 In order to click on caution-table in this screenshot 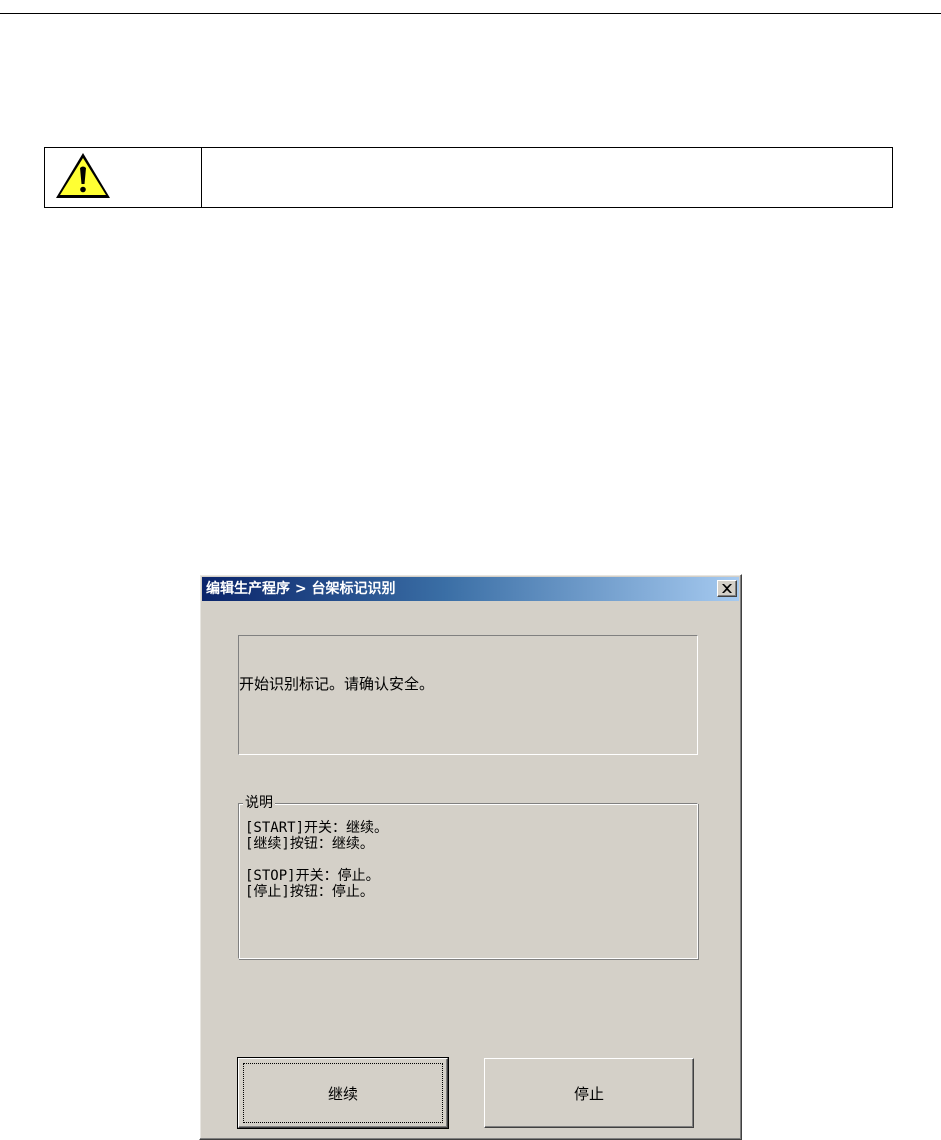, I will do `click(468, 177)`.